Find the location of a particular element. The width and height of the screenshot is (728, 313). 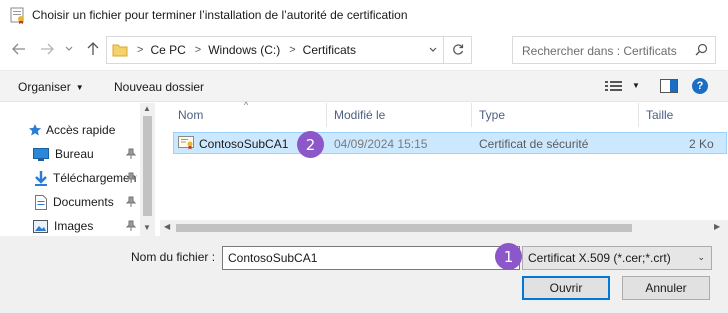

arrow-right-icon is located at coordinates (47, 49).